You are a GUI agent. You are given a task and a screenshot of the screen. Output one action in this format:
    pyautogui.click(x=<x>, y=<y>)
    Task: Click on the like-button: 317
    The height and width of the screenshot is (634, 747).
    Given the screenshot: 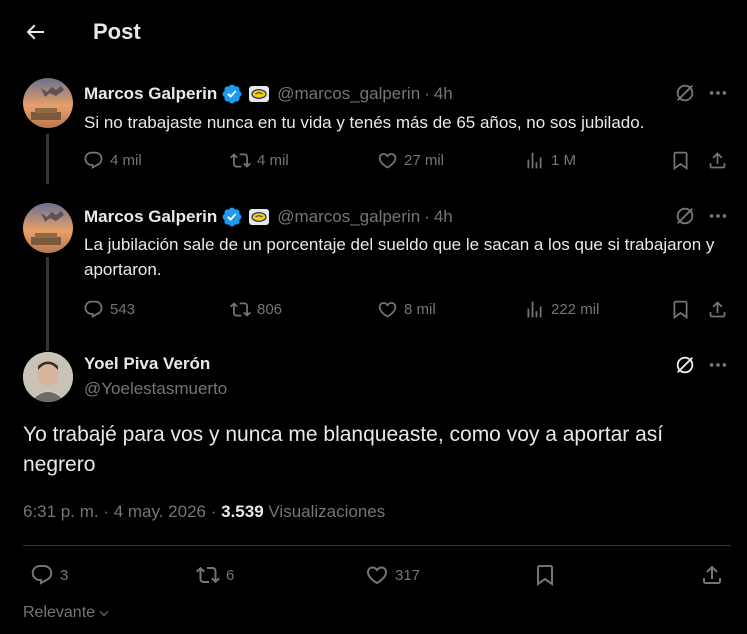 What is the action you would take?
    pyautogui.click(x=392, y=575)
    